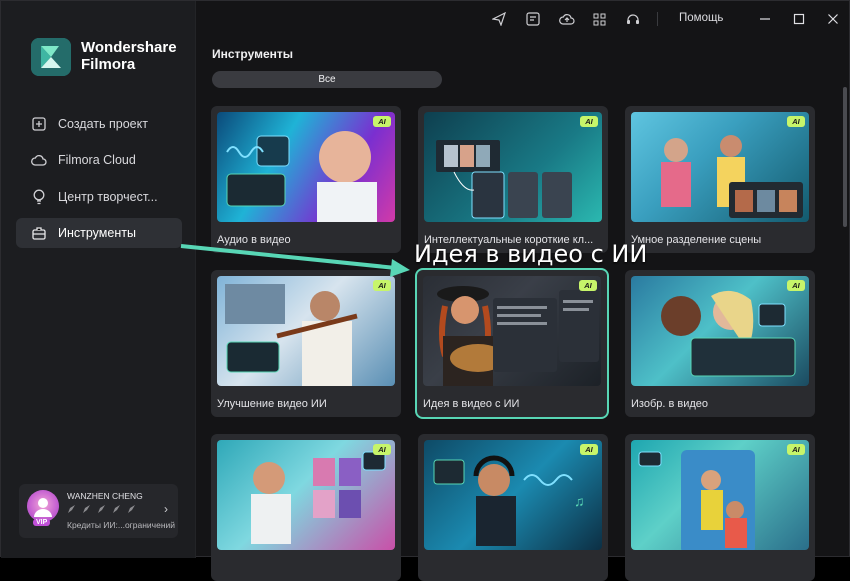 This screenshot has width=850, height=581. I want to click on media-icon, so click(533, 19).